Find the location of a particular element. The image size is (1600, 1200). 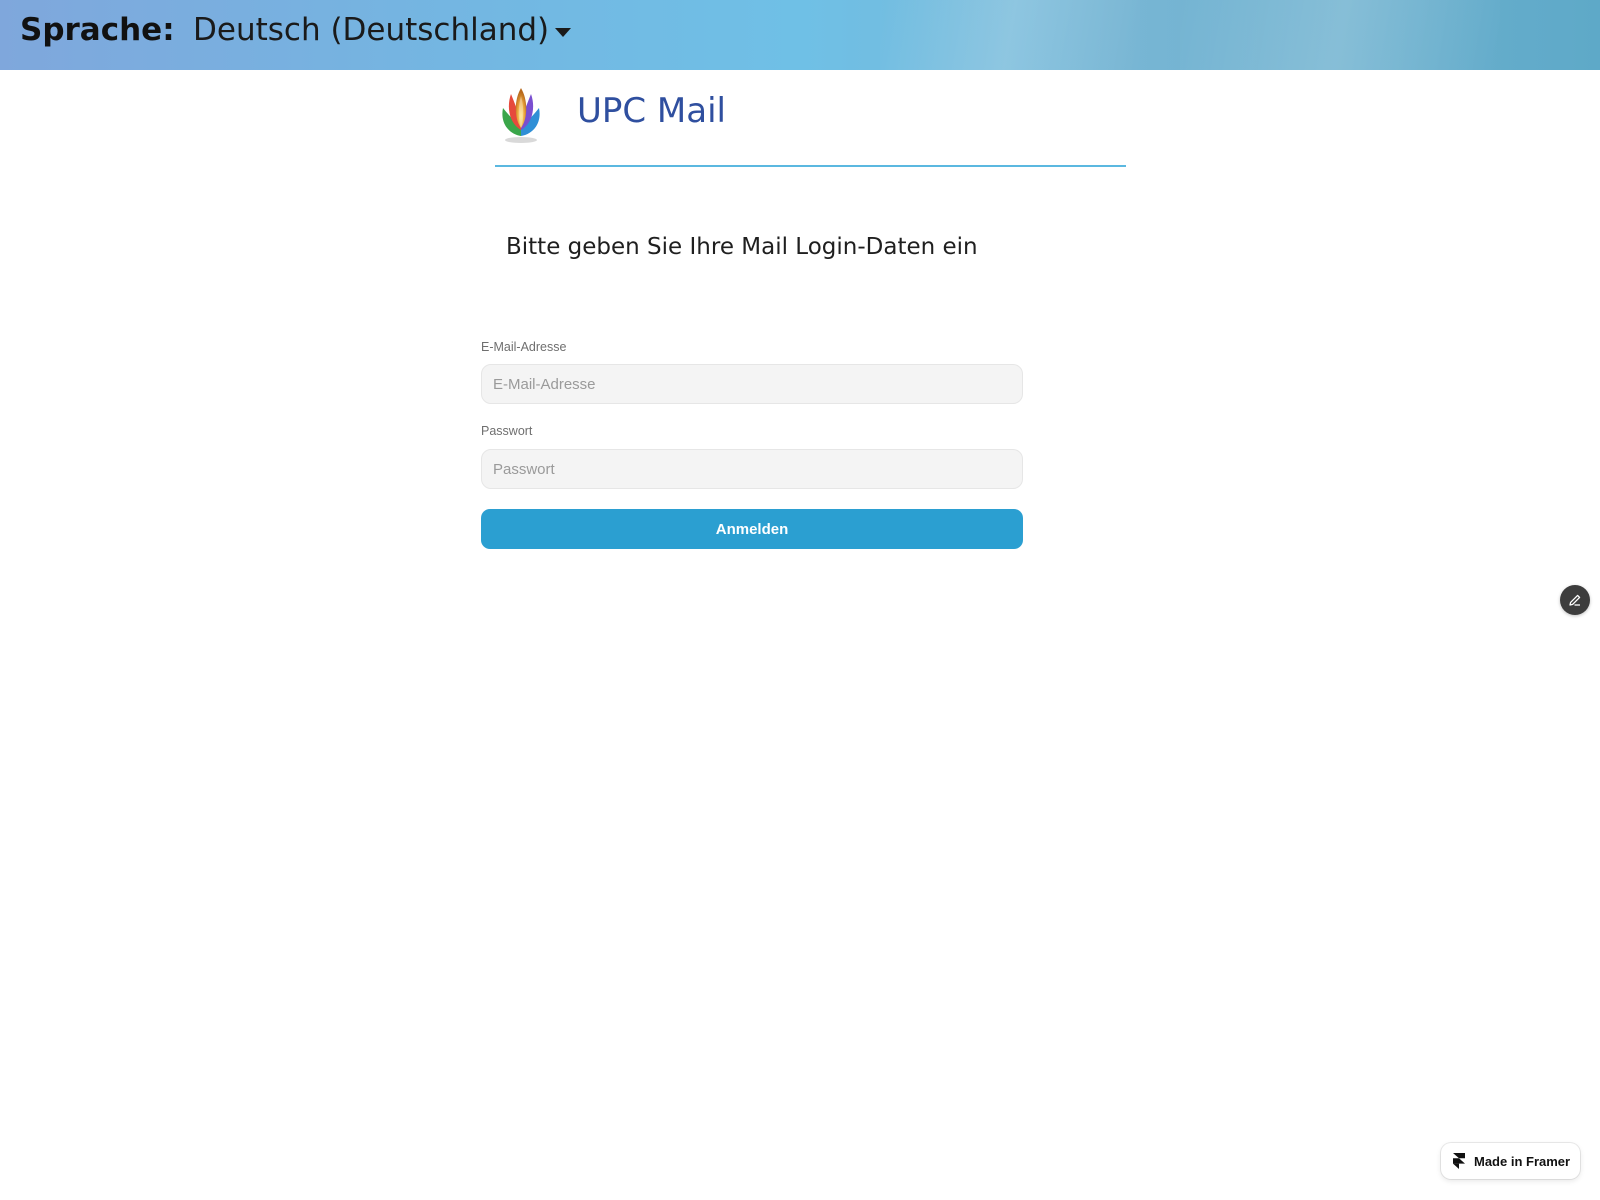

email-label: E-Mail-Adresse is located at coordinates (524, 347).